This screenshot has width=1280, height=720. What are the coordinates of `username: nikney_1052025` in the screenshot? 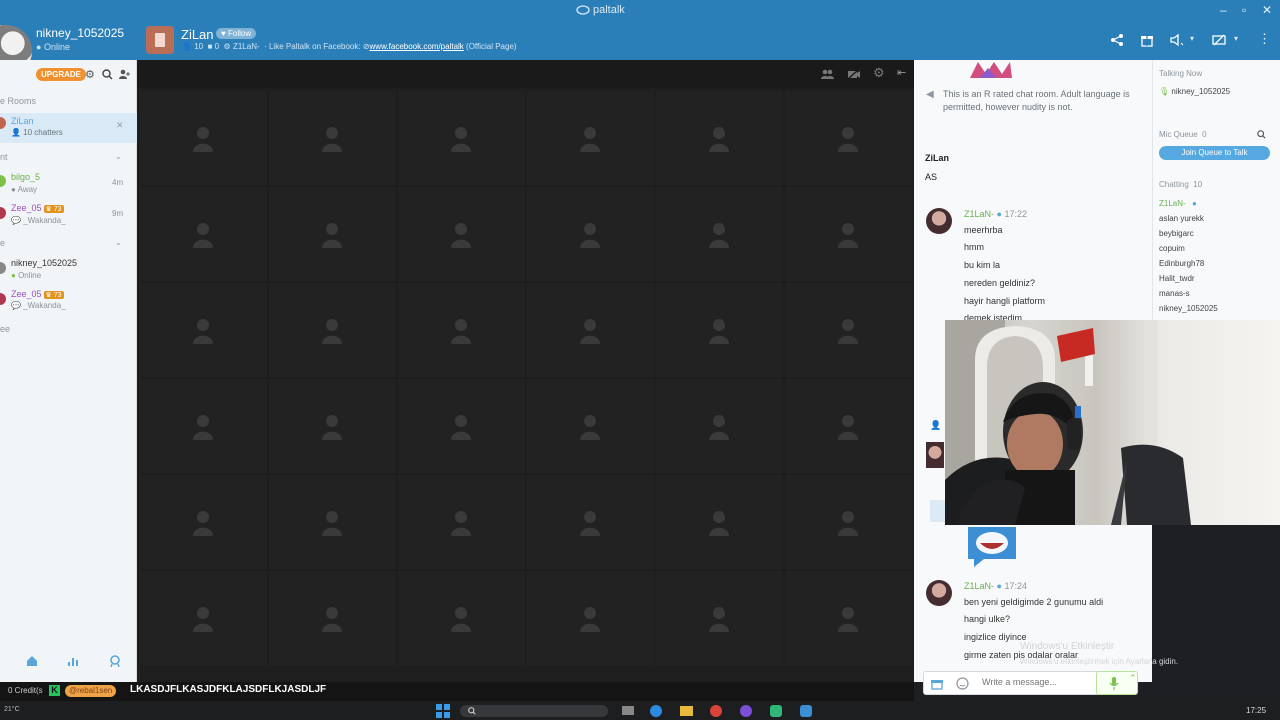 It's located at (80, 33).